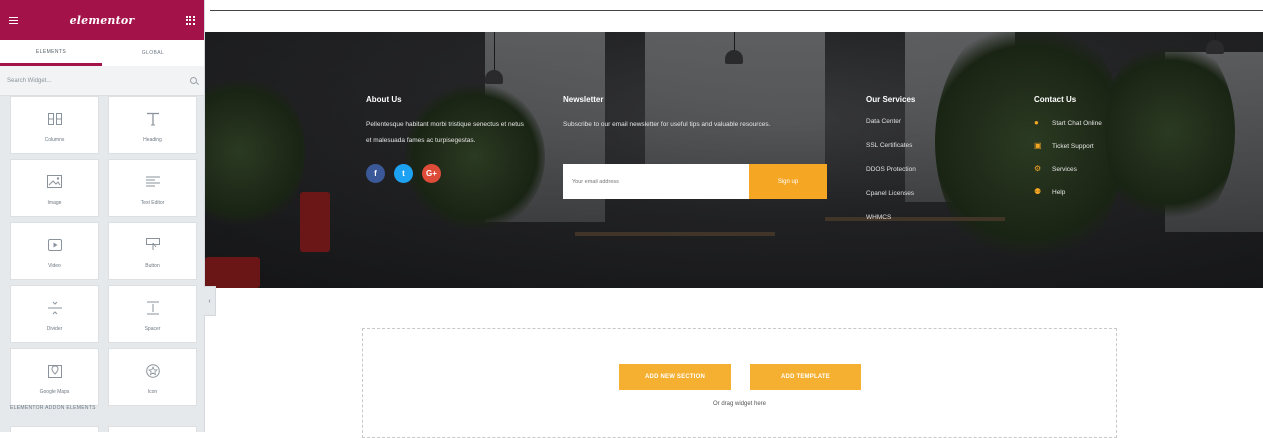 The height and width of the screenshot is (438, 1263). I want to click on image-icon, so click(55, 182).